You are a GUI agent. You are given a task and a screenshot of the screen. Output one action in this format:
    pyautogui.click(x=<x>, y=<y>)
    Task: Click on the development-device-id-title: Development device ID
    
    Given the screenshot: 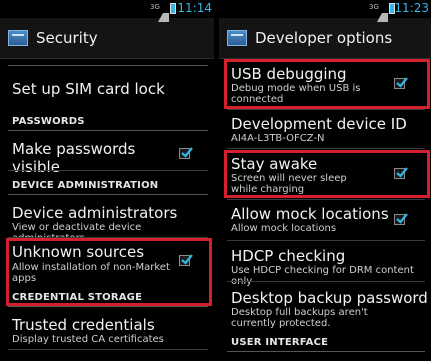 What is the action you would take?
    pyautogui.click(x=319, y=124)
    